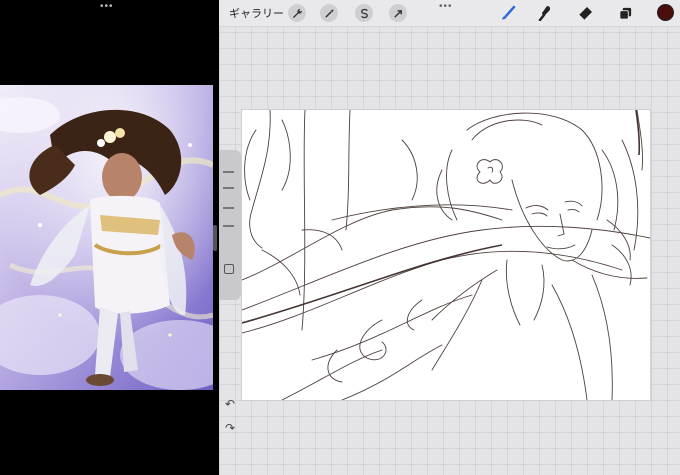  What do you see at coordinates (364, 13) in the screenshot?
I see `selection-s-icon` at bounding box center [364, 13].